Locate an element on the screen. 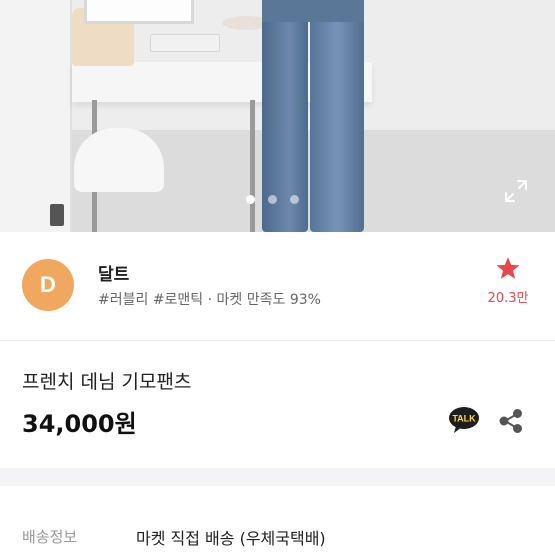 Image resolution: width=555 pixels, height=555 pixels. seller-logo-letter: D is located at coordinates (48, 284).